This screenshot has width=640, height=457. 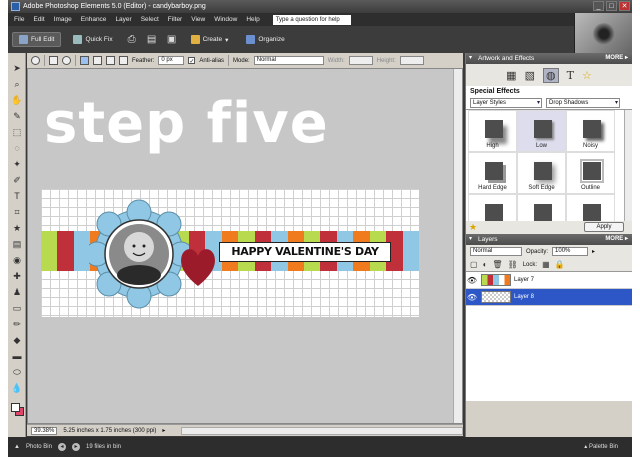 What do you see at coordinates (17, 292) in the screenshot?
I see `clone-stamp-tool-icon: ♟` at bounding box center [17, 292].